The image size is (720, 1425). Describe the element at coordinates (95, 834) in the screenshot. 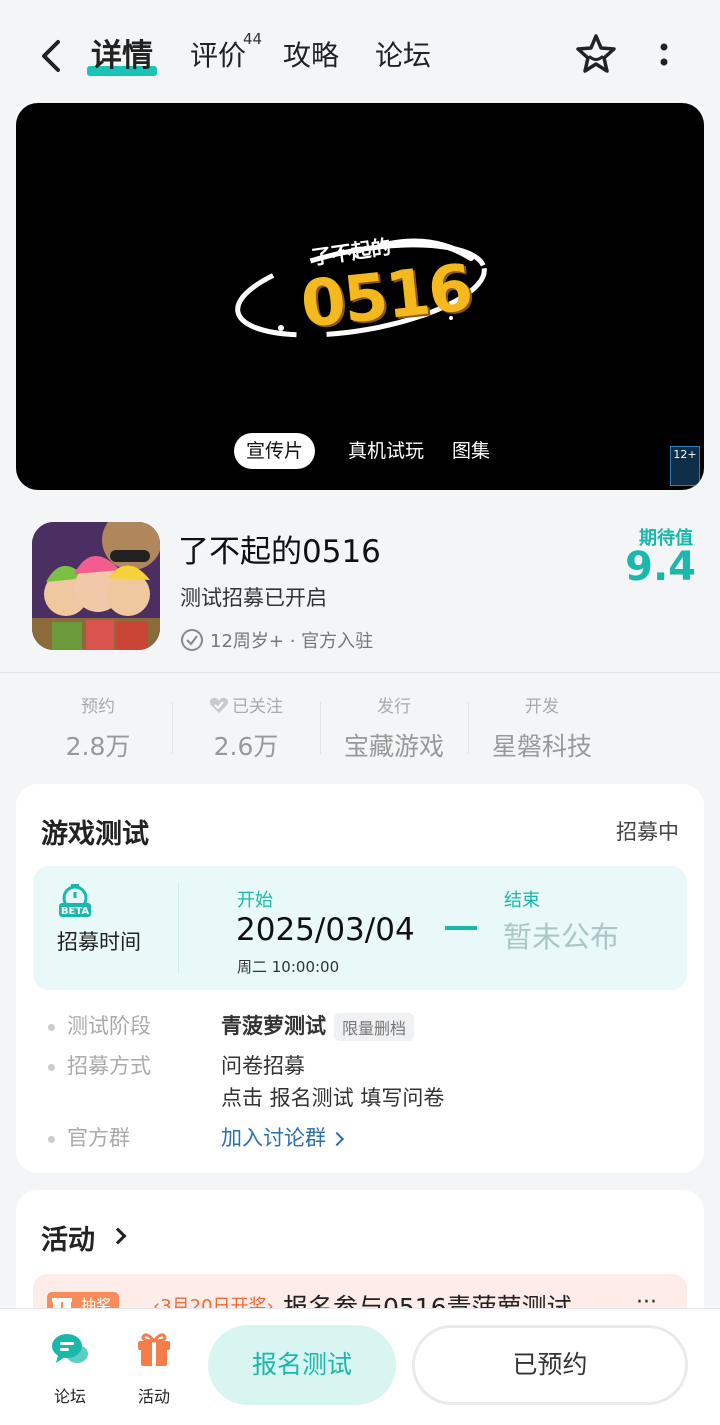

I see `test-card-title: 游戏测试` at that location.